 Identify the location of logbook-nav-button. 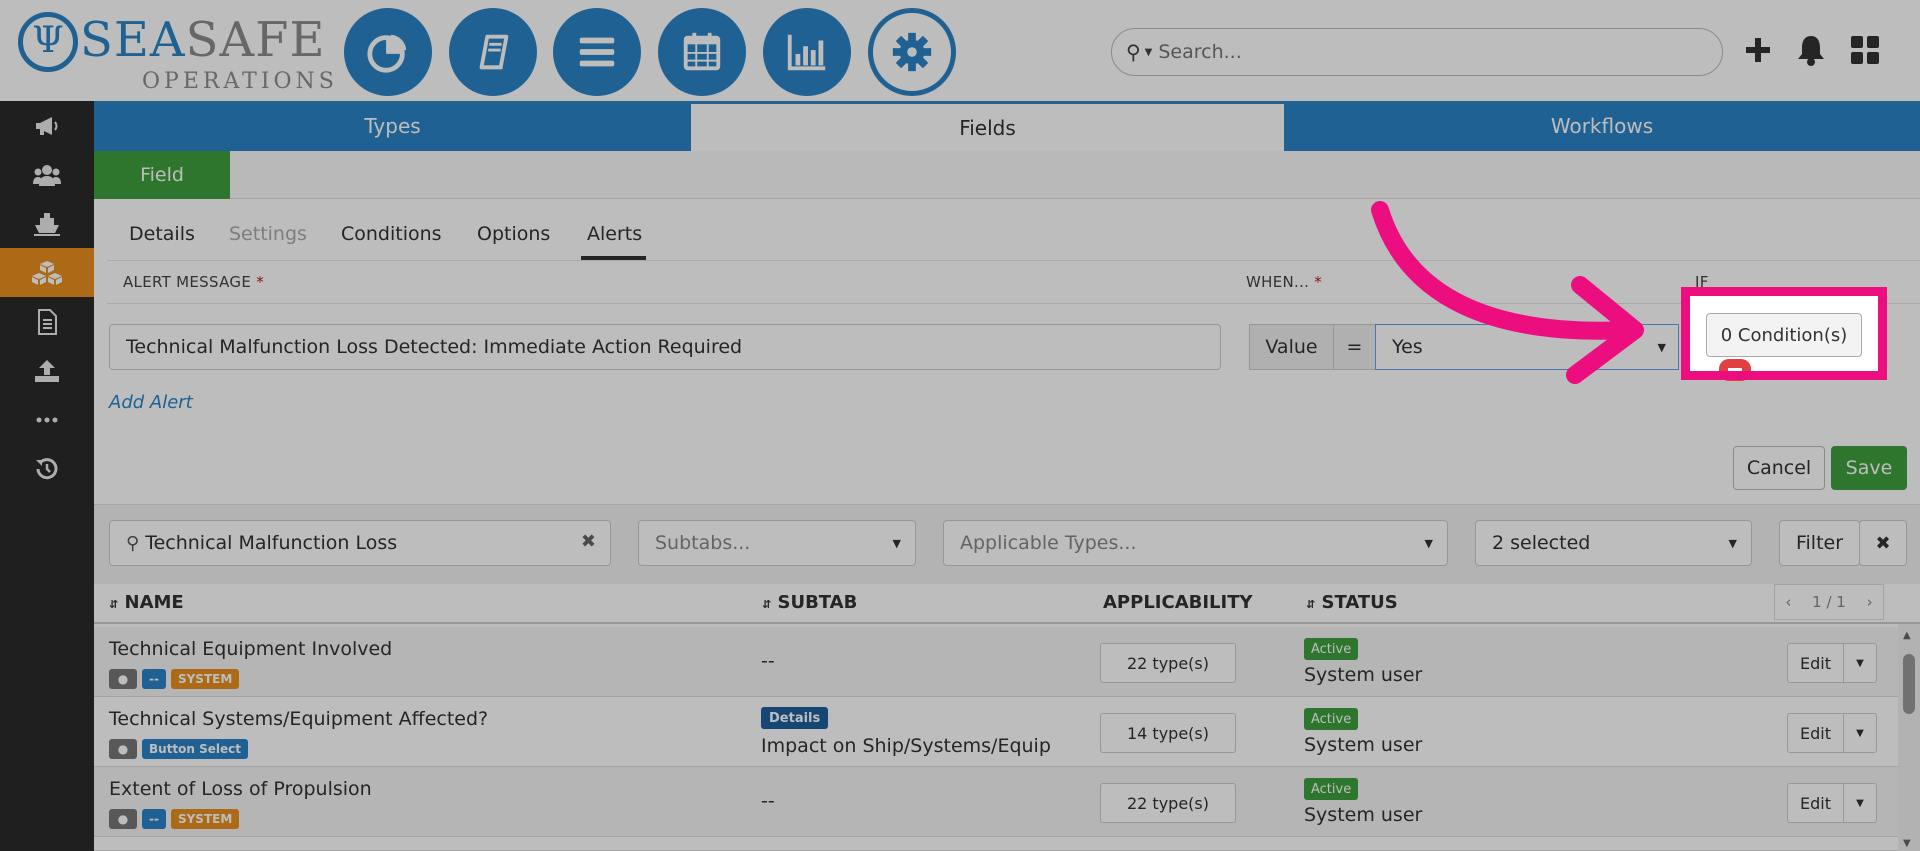
(493, 52).